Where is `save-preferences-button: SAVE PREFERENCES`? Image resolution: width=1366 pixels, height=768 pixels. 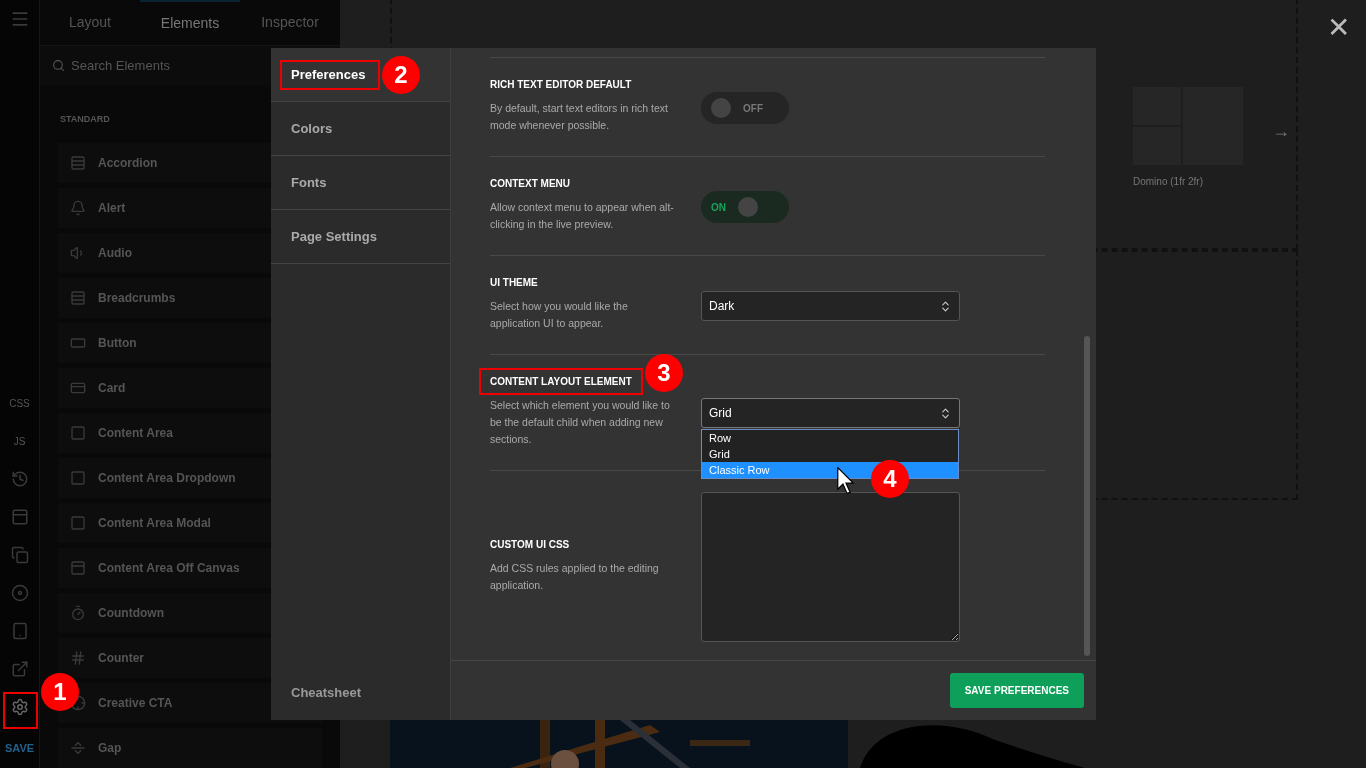 save-preferences-button: SAVE PREFERENCES is located at coordinates (1016, 690).